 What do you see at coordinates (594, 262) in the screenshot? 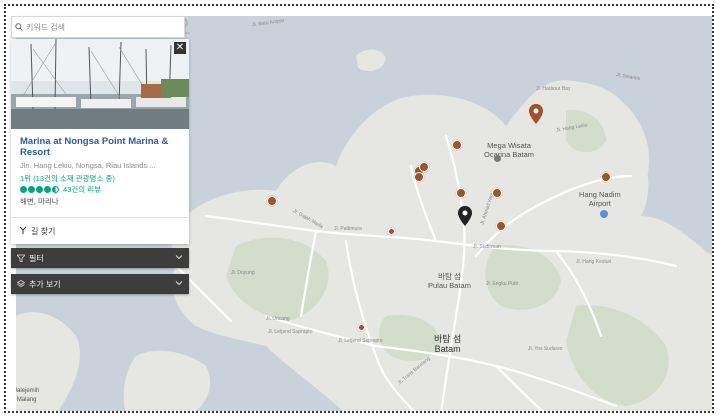
I see `road-label-hang-kesturi: Jl. Hang Kesturi` at bounding box center [594, 262].